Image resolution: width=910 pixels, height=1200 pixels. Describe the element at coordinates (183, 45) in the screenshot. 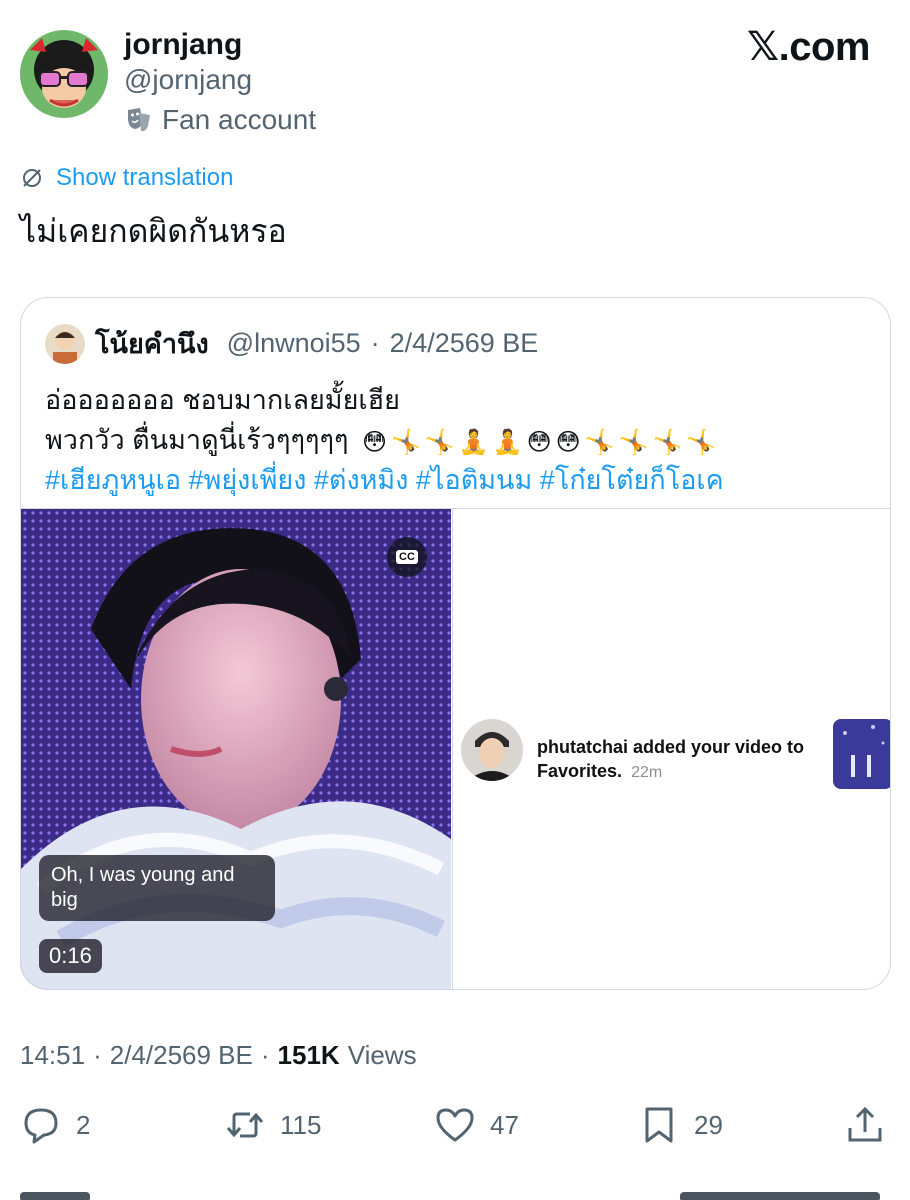

I see `author-name: jornjang` at that location.